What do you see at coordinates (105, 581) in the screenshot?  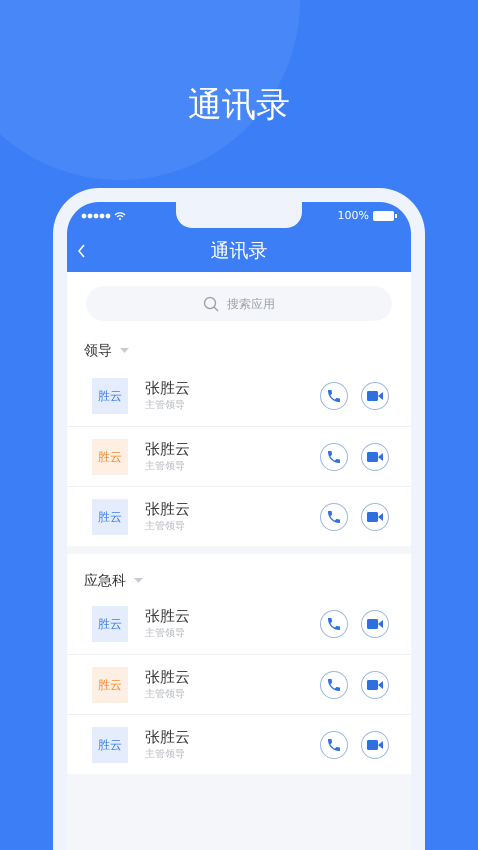 I see `group-title: 应急科` at bounding box center [105, 581].